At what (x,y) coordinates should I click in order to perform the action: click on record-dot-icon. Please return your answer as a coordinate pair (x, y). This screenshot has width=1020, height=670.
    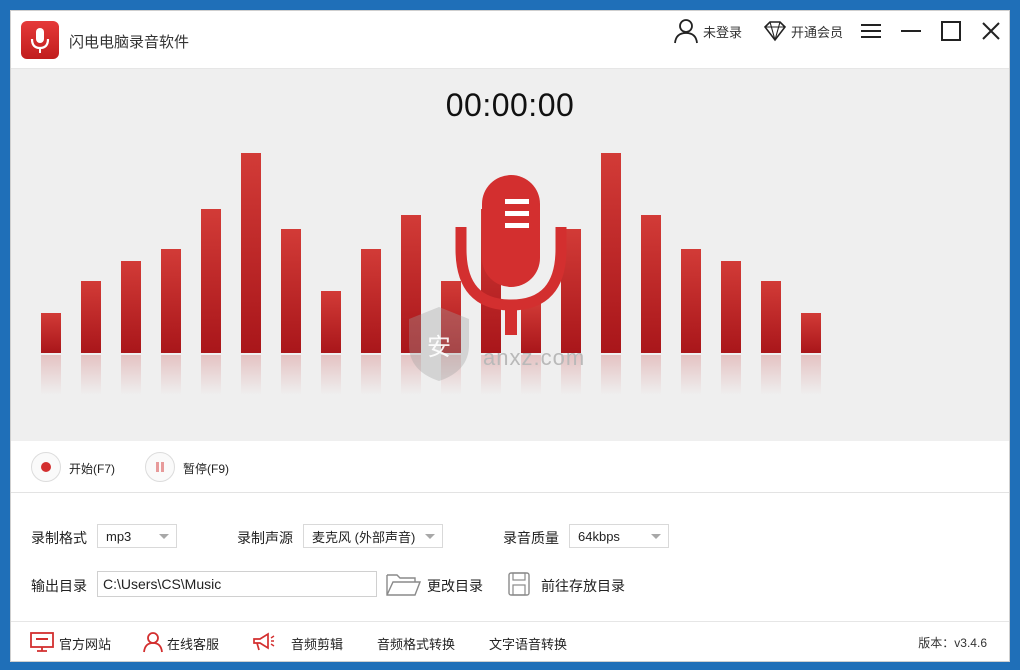
    Looking at the image, I should click on (46, 467).